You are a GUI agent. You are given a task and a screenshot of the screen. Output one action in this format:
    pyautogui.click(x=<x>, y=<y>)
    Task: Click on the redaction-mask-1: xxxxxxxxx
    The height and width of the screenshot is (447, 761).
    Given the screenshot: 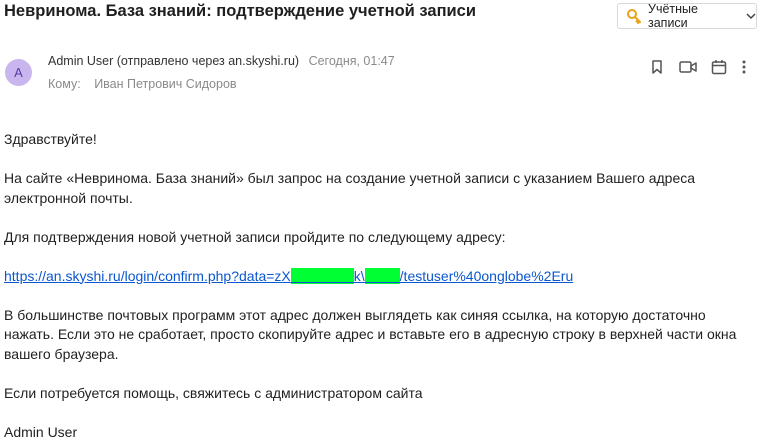 What is the action you would take?
    pyautogui.click(x=322, y=275)
    